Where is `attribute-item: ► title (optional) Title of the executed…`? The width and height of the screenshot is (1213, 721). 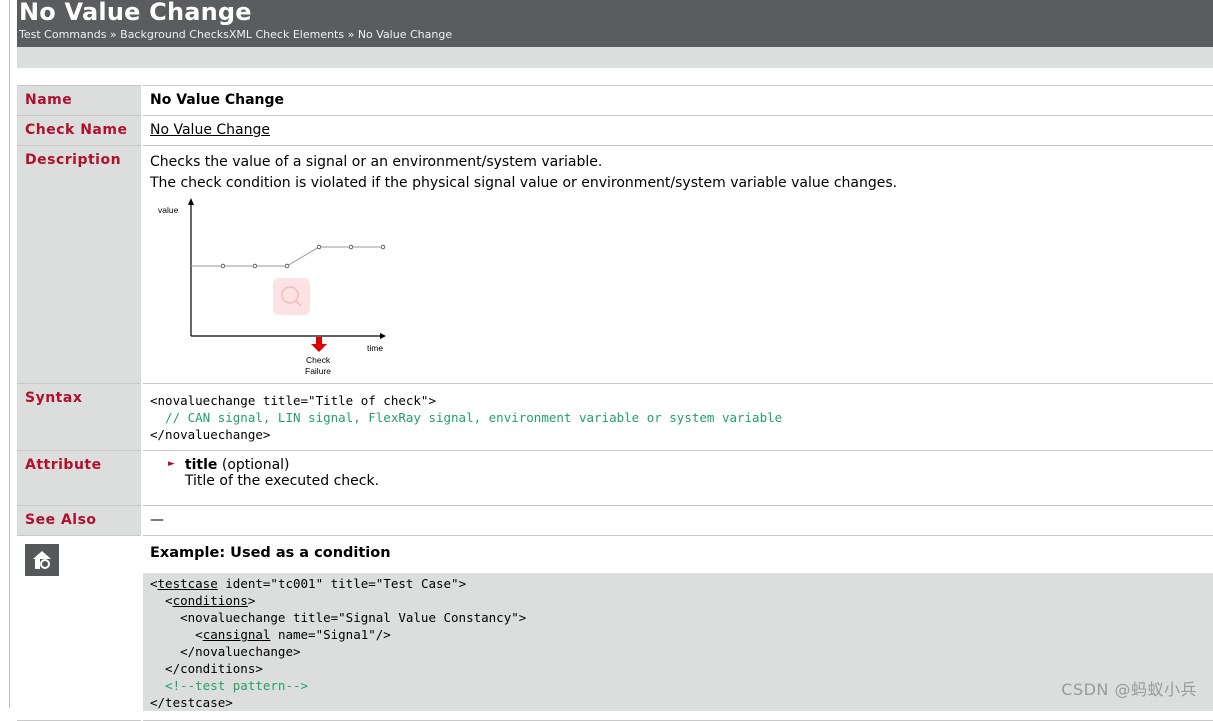 attribute-item: ► title (optional) Title of the executed… is located at coordinates (690, 473).